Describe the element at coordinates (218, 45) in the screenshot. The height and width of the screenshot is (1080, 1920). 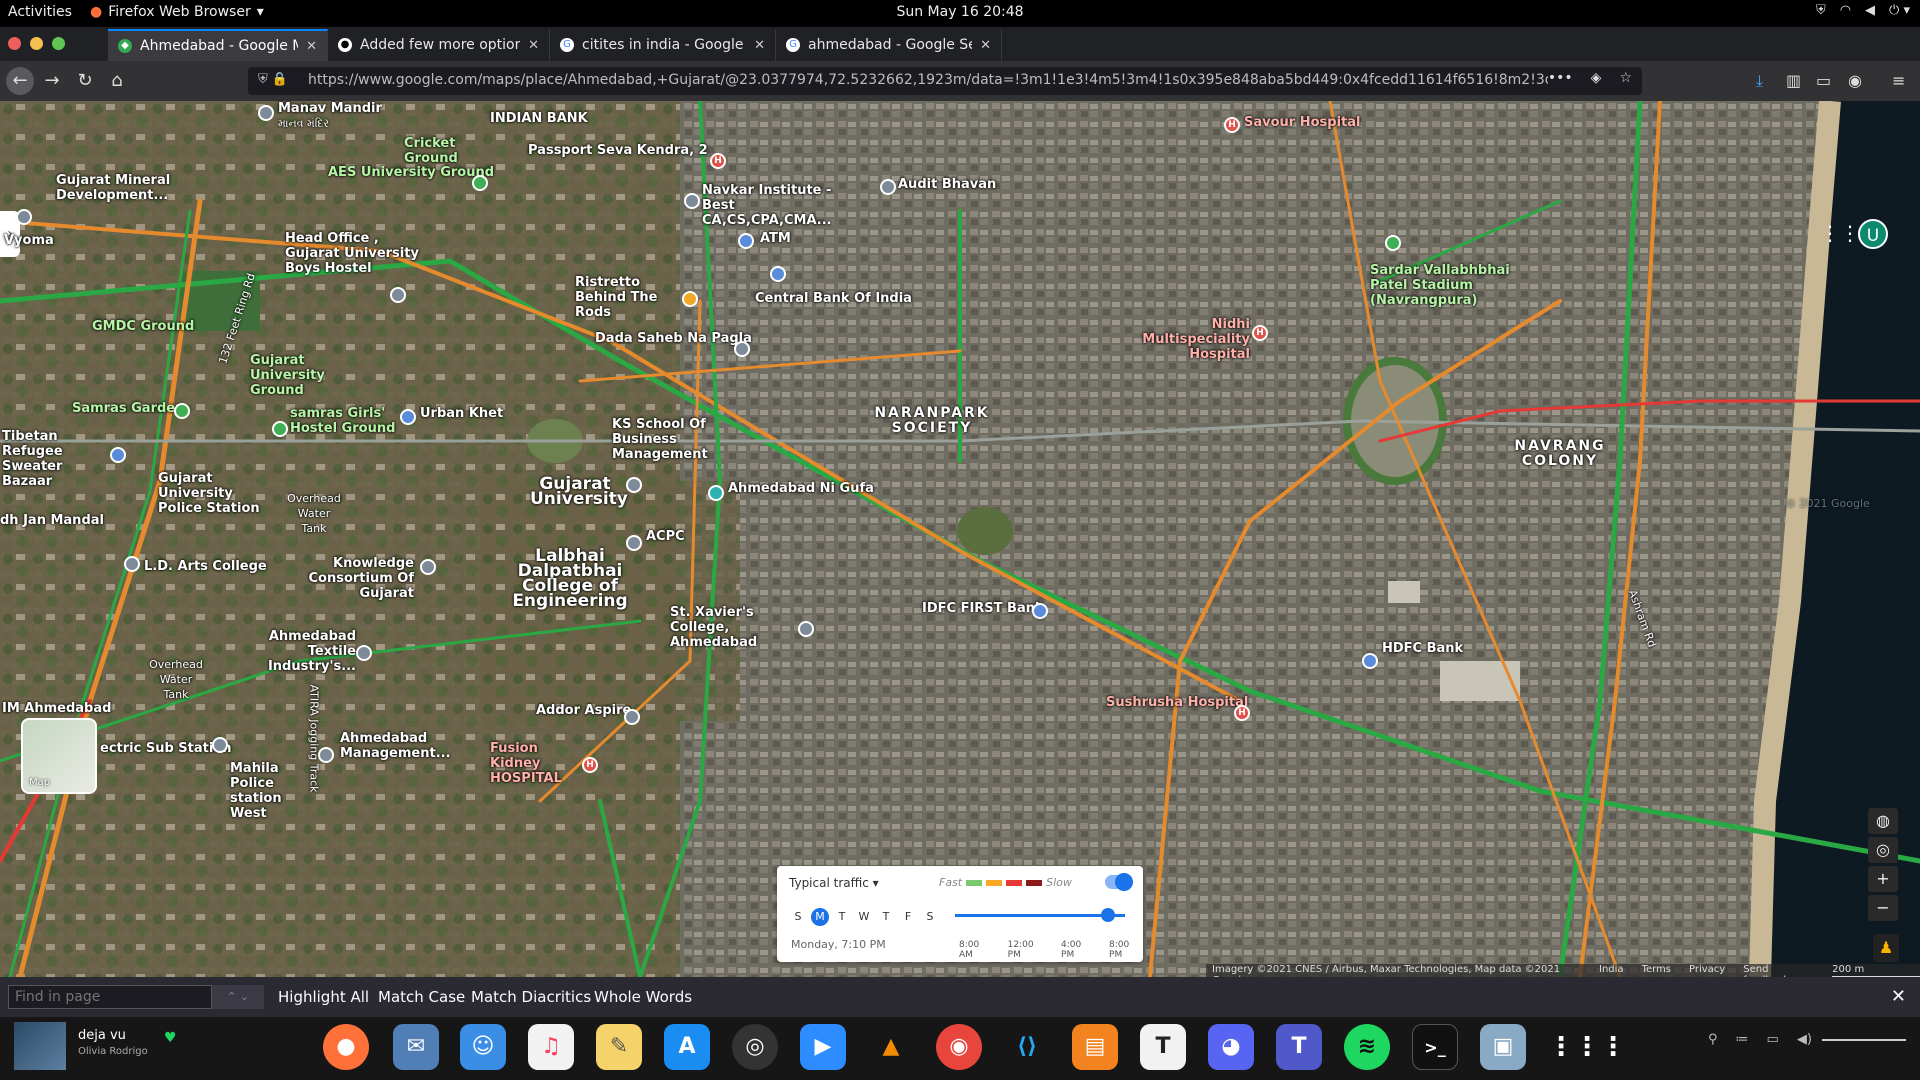
I see `tab-google-maps: ◆ Ahmedabad - Google Ma ✕` at that location.